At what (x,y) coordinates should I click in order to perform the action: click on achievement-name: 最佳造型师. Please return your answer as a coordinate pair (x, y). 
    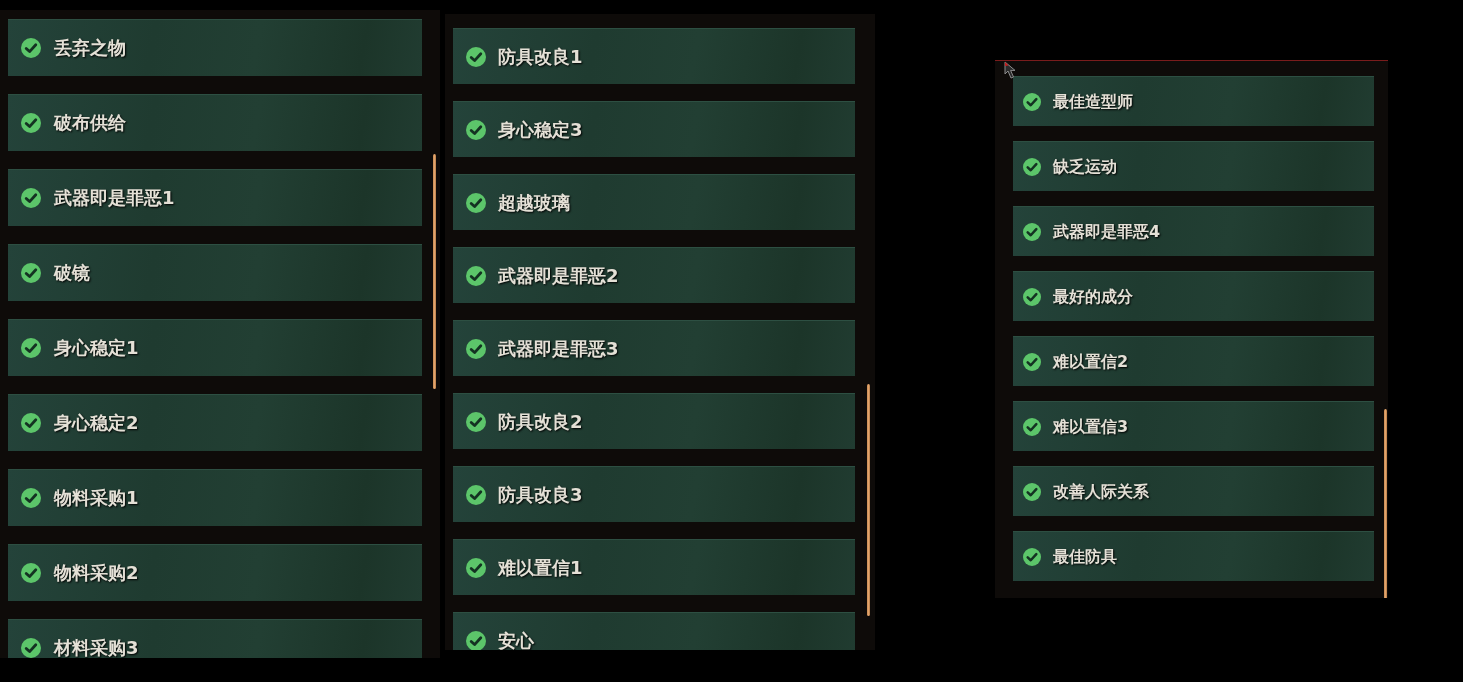
    Looking at the image, I should click on (1093, 101).